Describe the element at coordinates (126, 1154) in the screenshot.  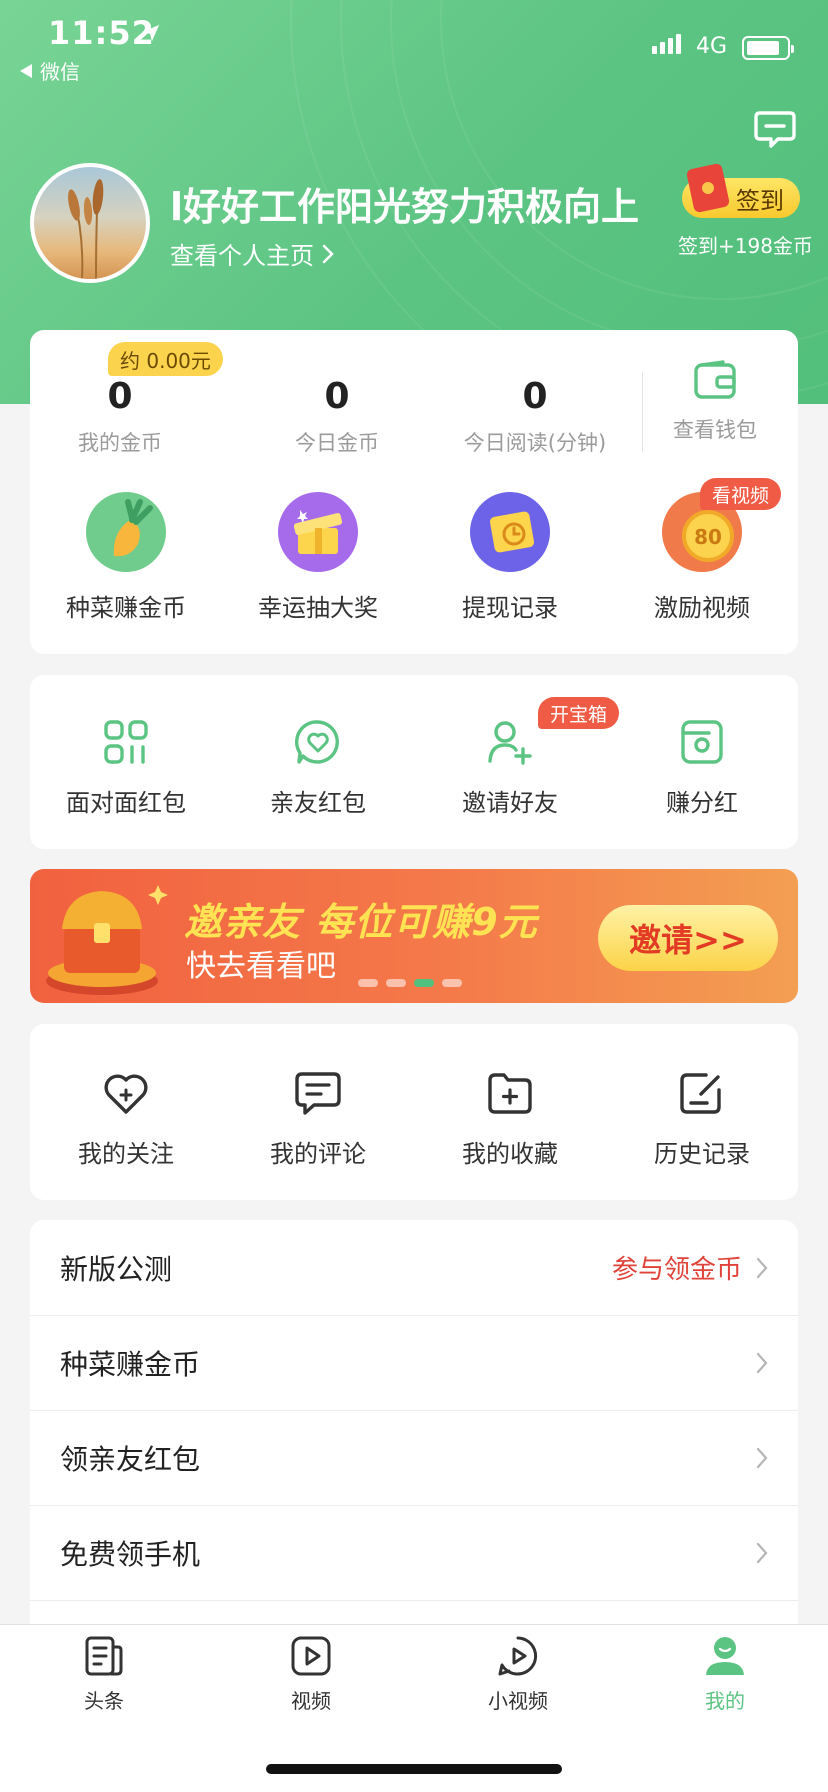
I see `grid-label: 我的关注` at that location.